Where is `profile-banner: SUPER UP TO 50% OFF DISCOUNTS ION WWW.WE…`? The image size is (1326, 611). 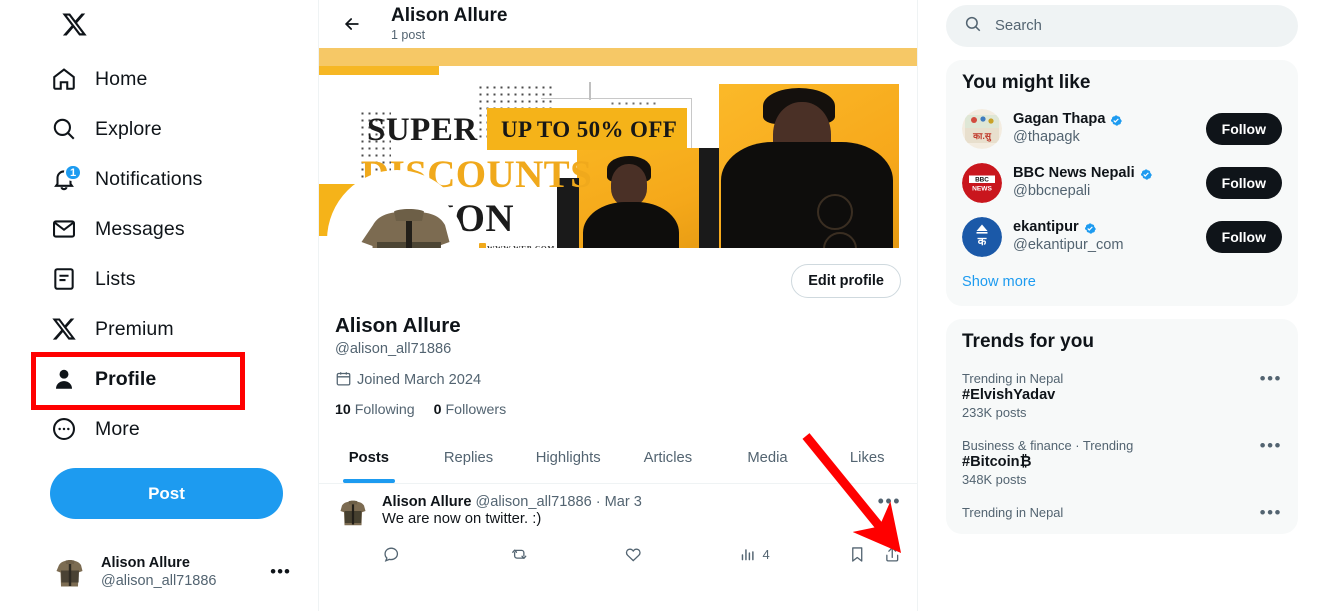
profile-banner: SUPER UP TO 50% OFF DISCOUNTS ION WWW.WE… is located at coordinates (618, 148).